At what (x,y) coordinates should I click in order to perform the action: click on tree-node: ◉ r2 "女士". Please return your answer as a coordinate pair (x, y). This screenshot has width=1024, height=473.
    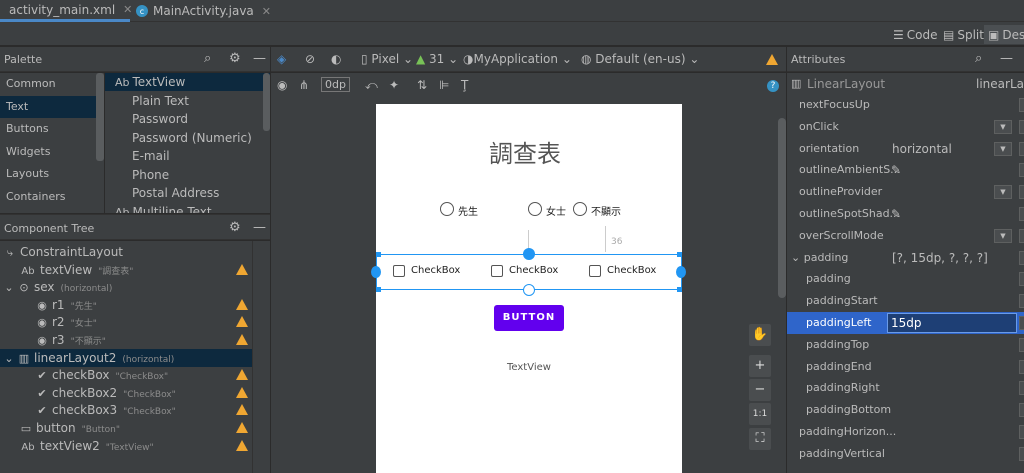
    Looking at the image, I should click on (126, 322).